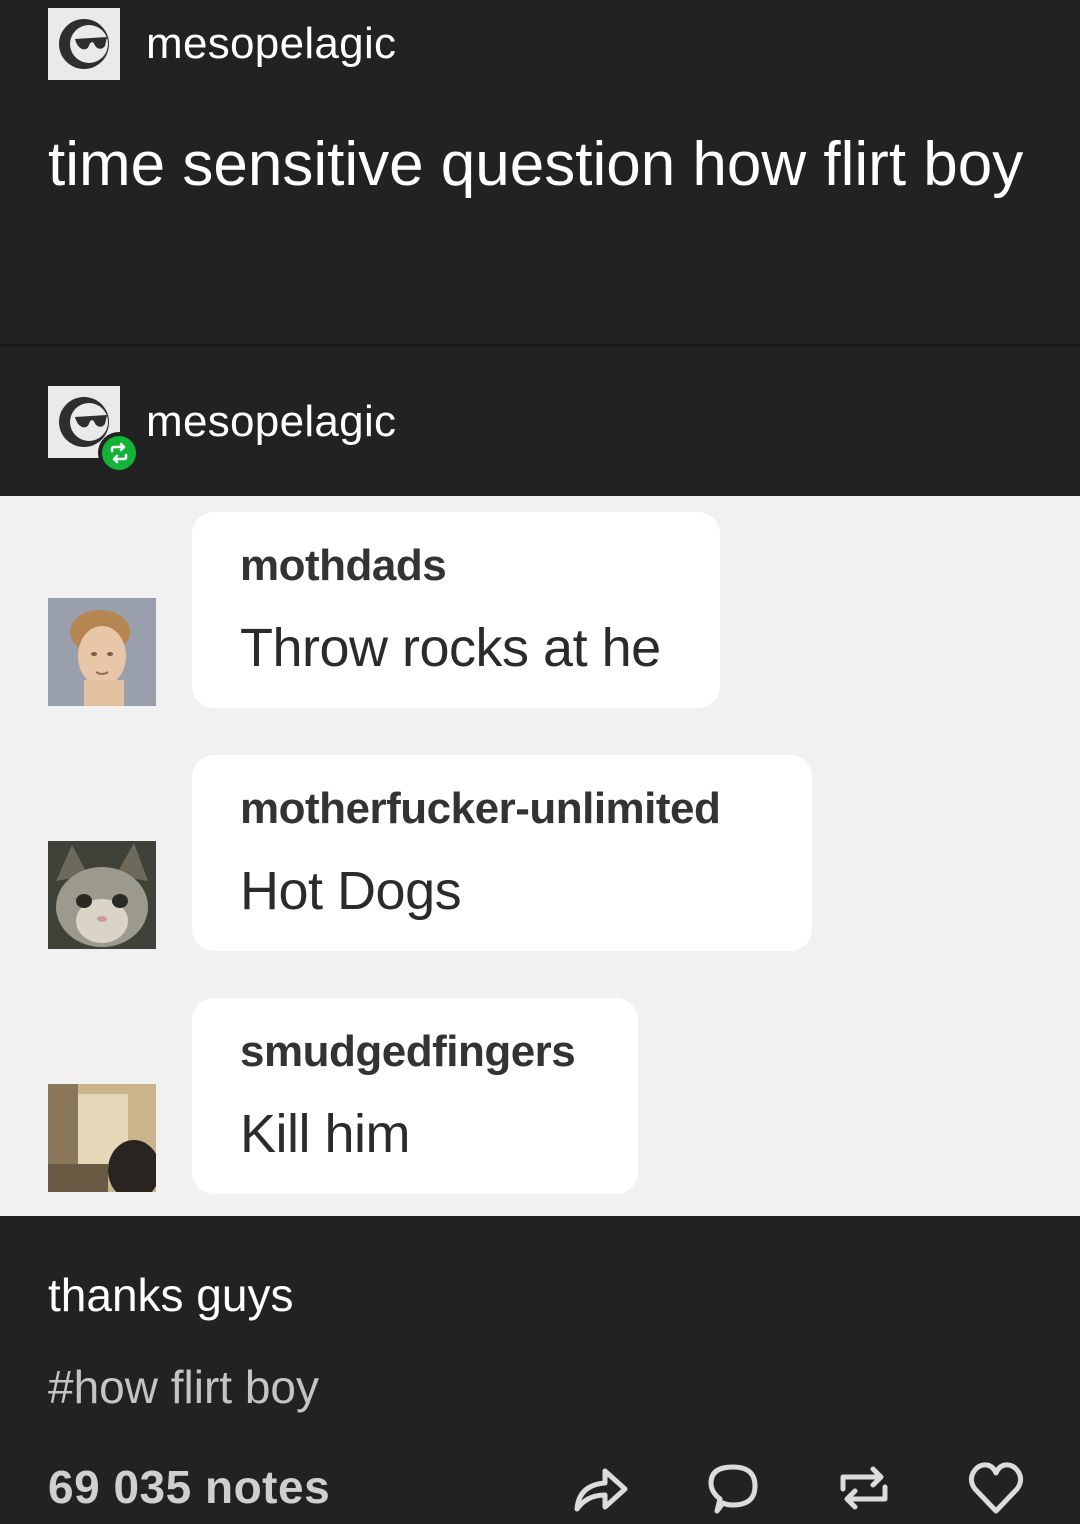  I want to click on ask-item: motherfucker-unlimited Hot Dogs, so click(540, 853).